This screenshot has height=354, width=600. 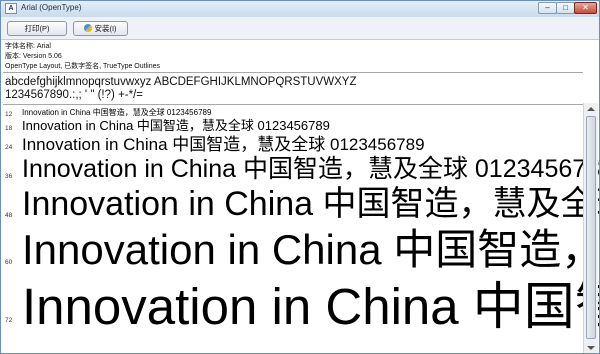 What do you see at coordinates (591, 348) in the screenshot?
I see `arrow-down-icon` at bounding box center [591, 348].